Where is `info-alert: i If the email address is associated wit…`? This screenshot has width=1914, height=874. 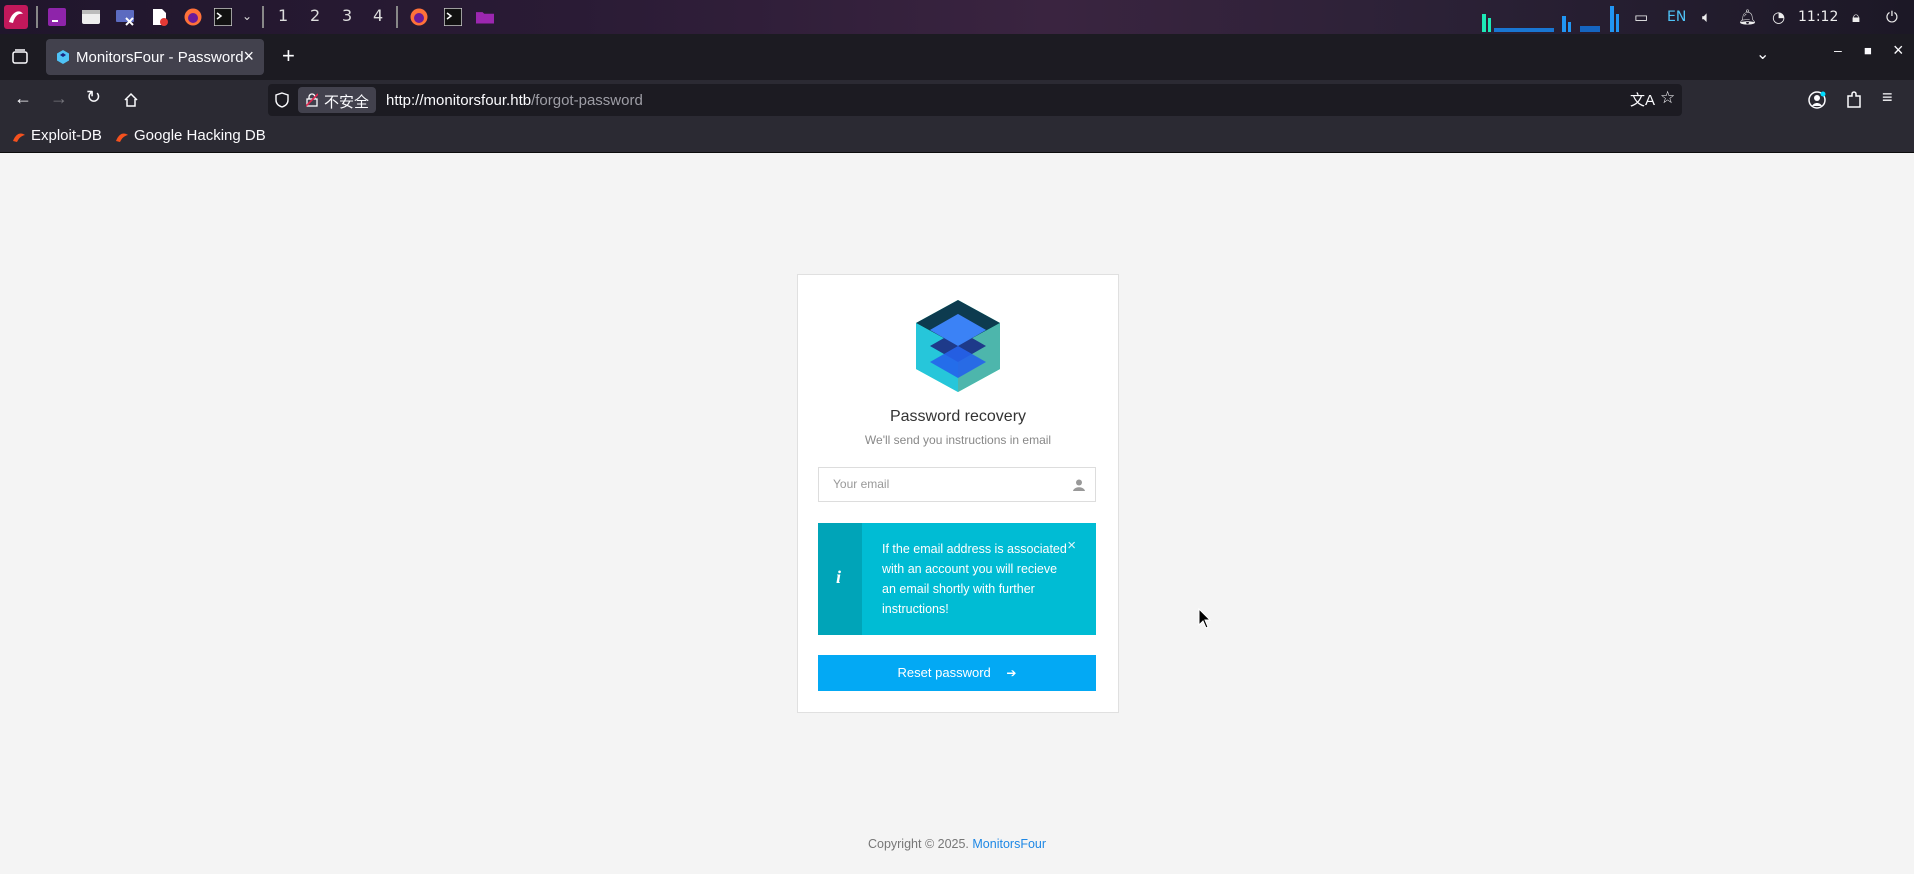 info-alert: i If the email address is associated wit… is located at coordinates (957, 579).